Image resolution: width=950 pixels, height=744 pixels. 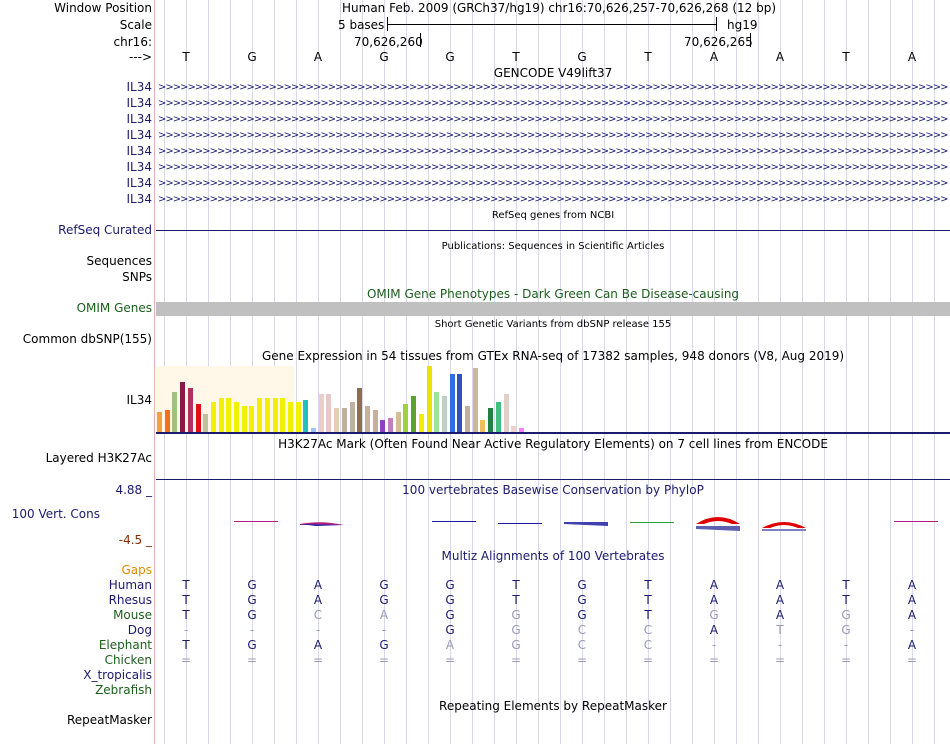 I want to click on h3k27ac-baseline, so click(x=553, y=479).